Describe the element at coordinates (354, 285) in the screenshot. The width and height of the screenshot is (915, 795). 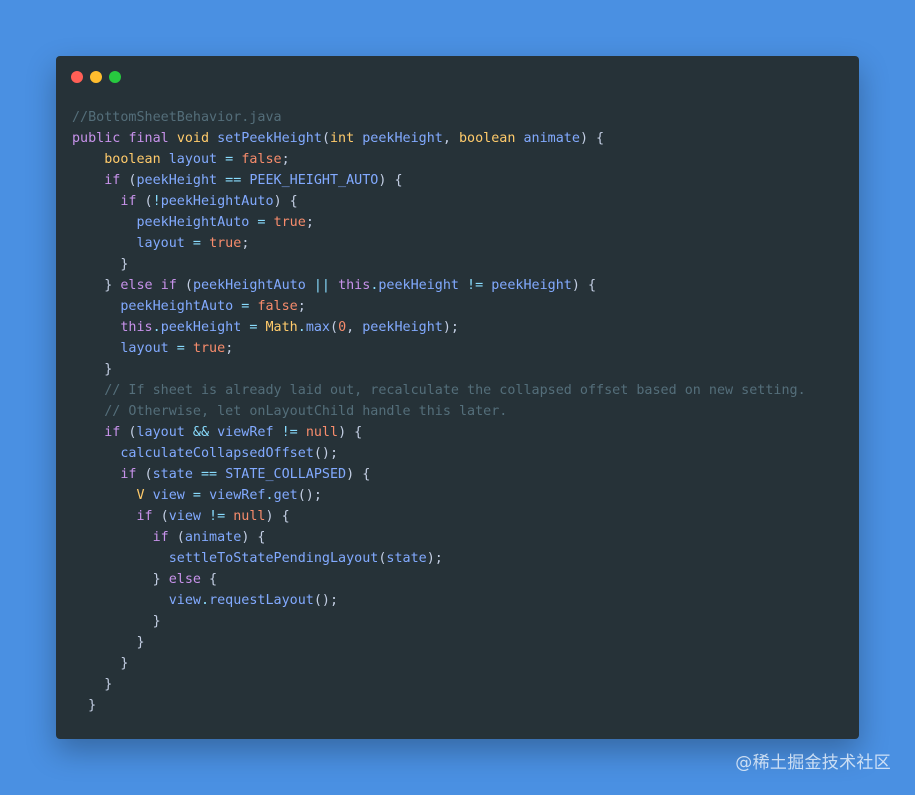
I see `code-token: this` at that location.